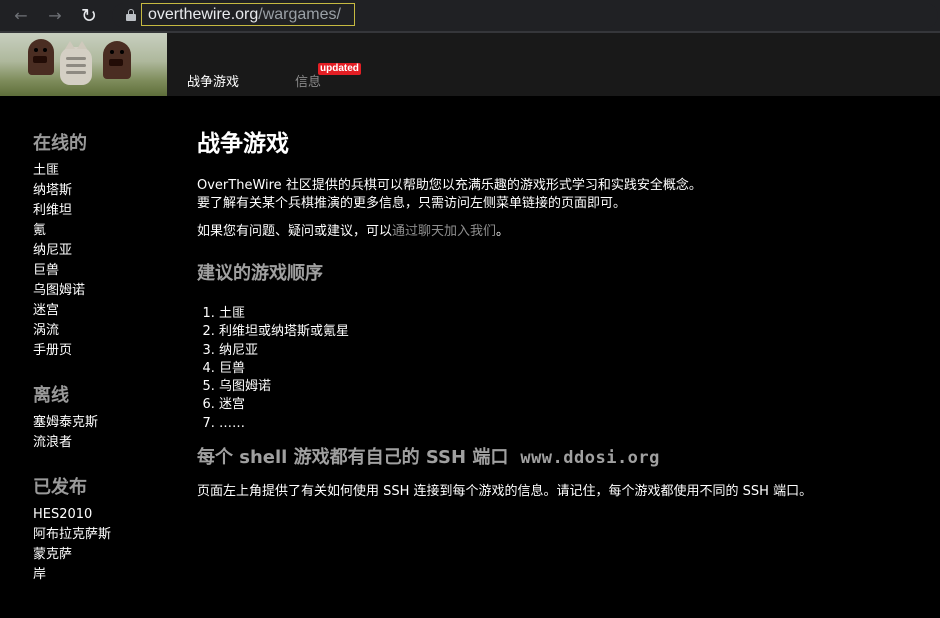 Image resolution: width=940 pixels, height=618 pixels. What do you see at coordinates (412, 203) in the screenshot?
I see `intro-line-2: 要了解有关某个兵棋推演的更多信息，只需访问左侧菜单链接的页面即可。` at bounding box center [412, 203].